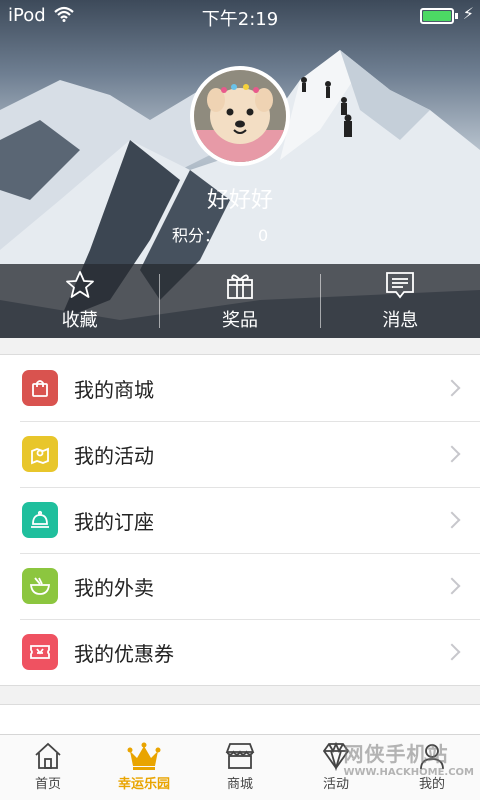 This screenshot has height=800, width=480. What do you see at coordinates (124, 653) in the screenshot?
I see `menu-label: 我的优惠券` at bounding box center [124, 653].